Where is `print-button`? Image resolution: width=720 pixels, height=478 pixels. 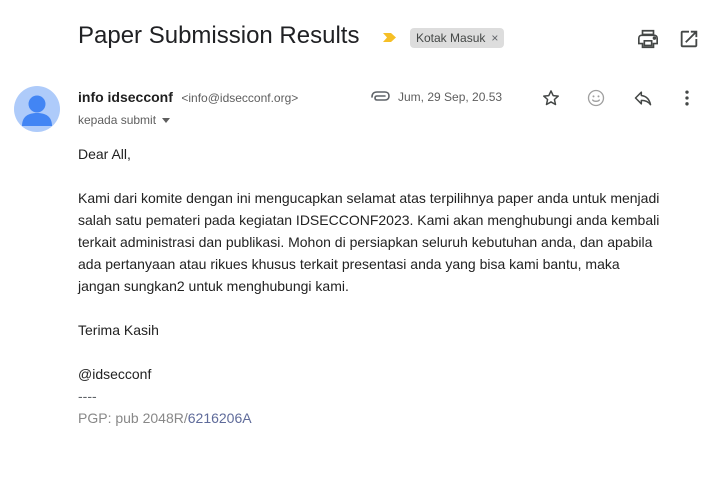
print-button is located at coordinates (648, 39).